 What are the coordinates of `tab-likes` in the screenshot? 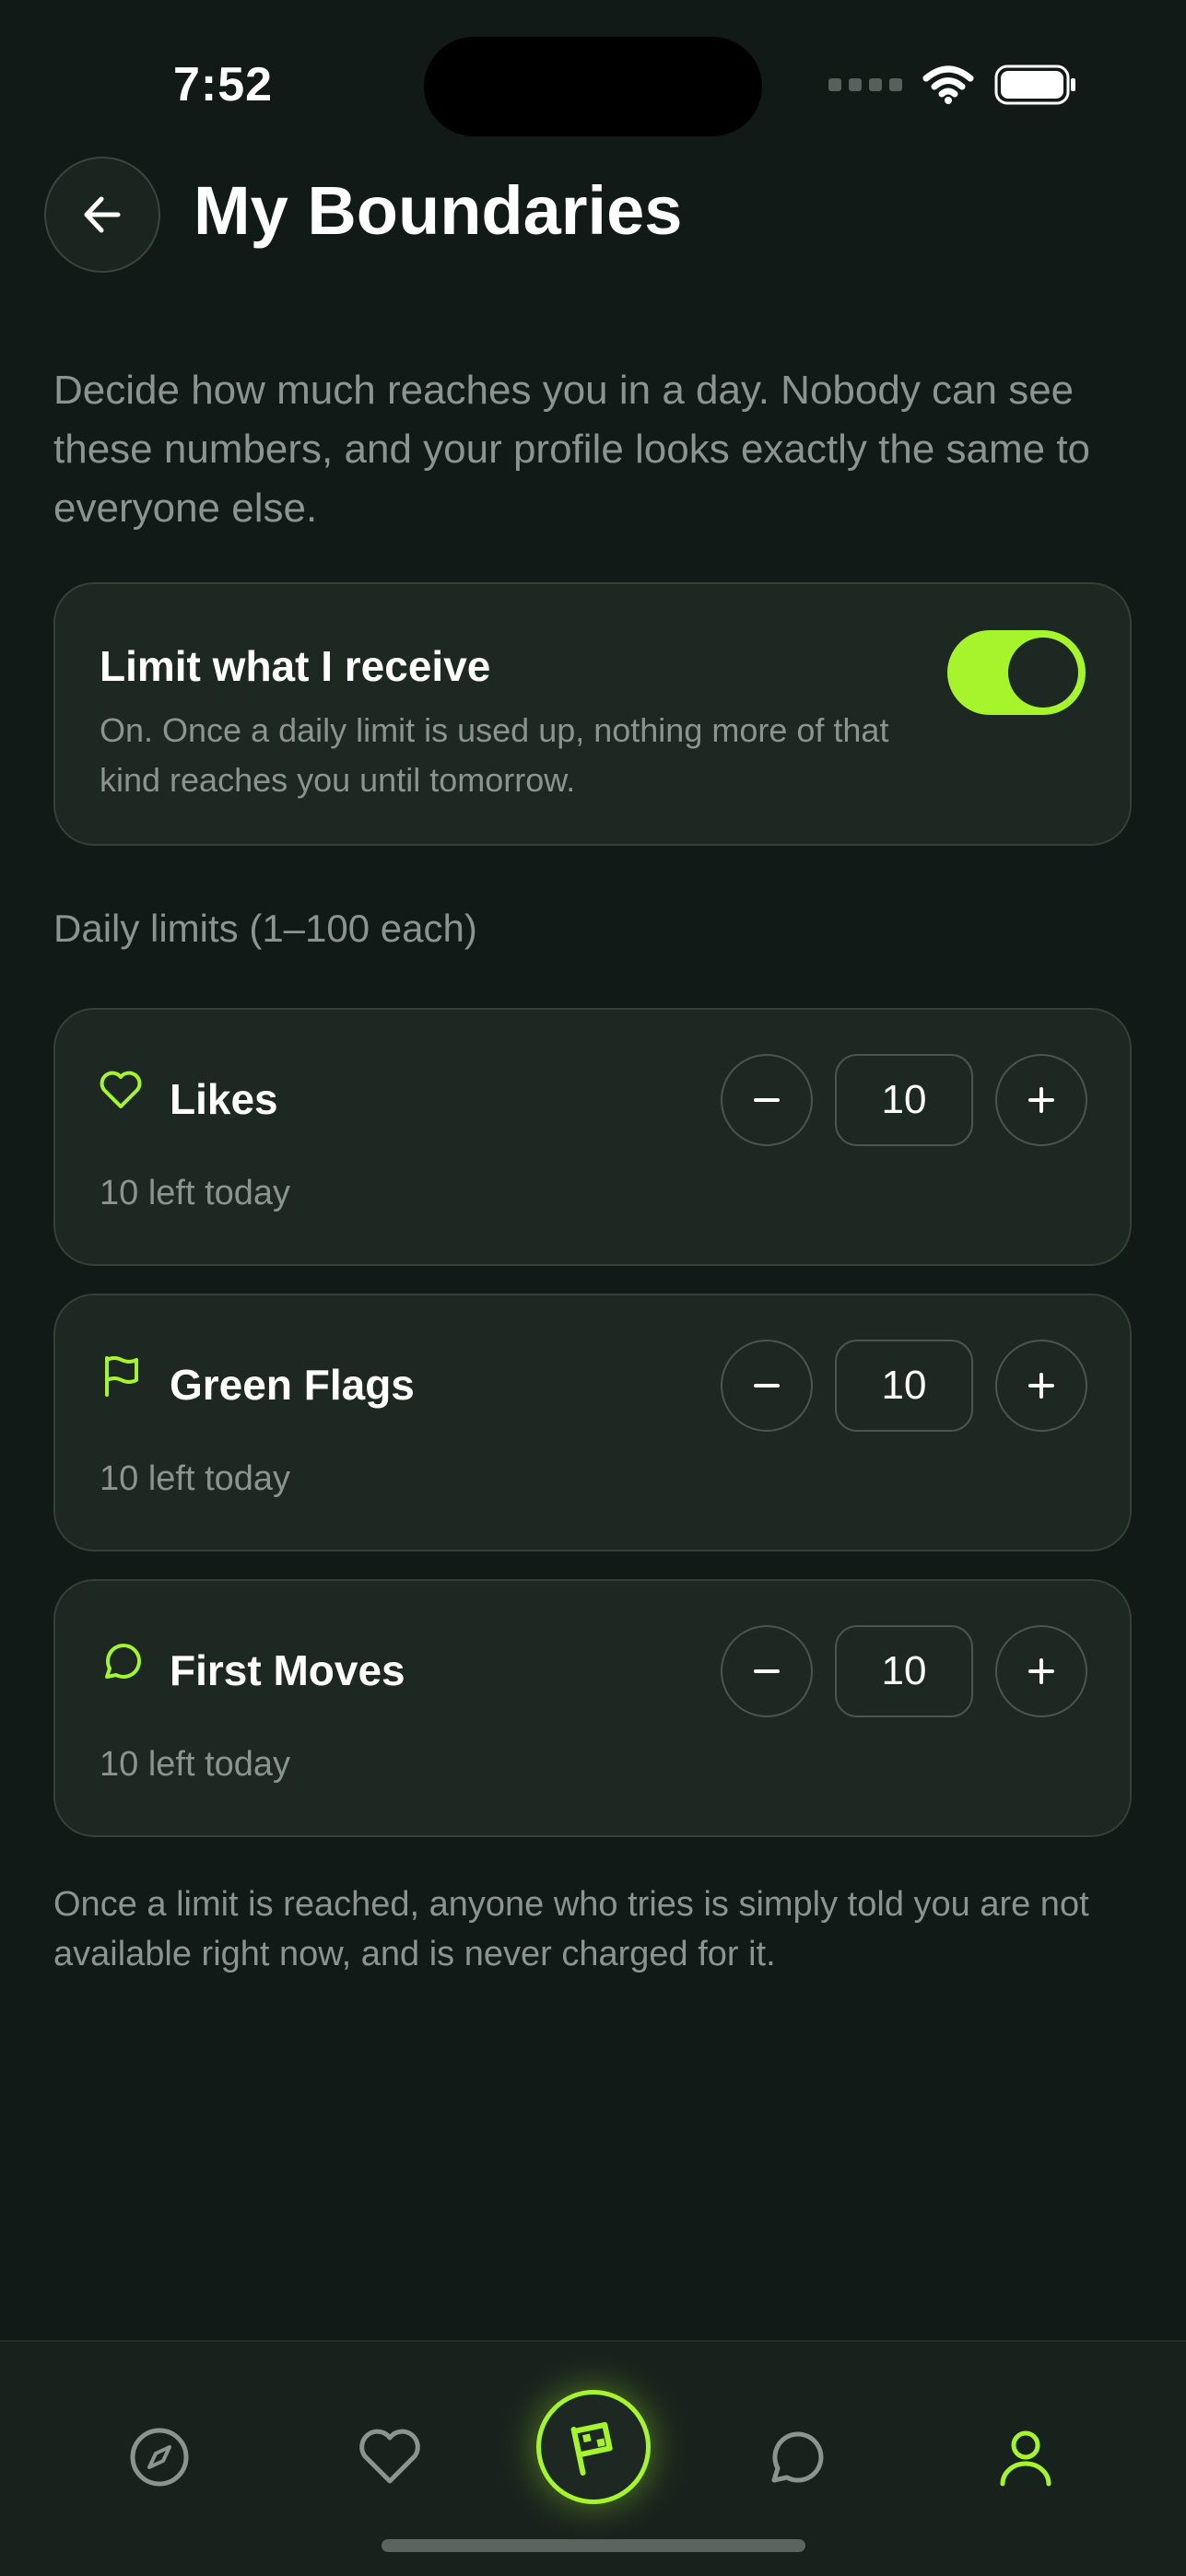 It's located at (389, 2457).